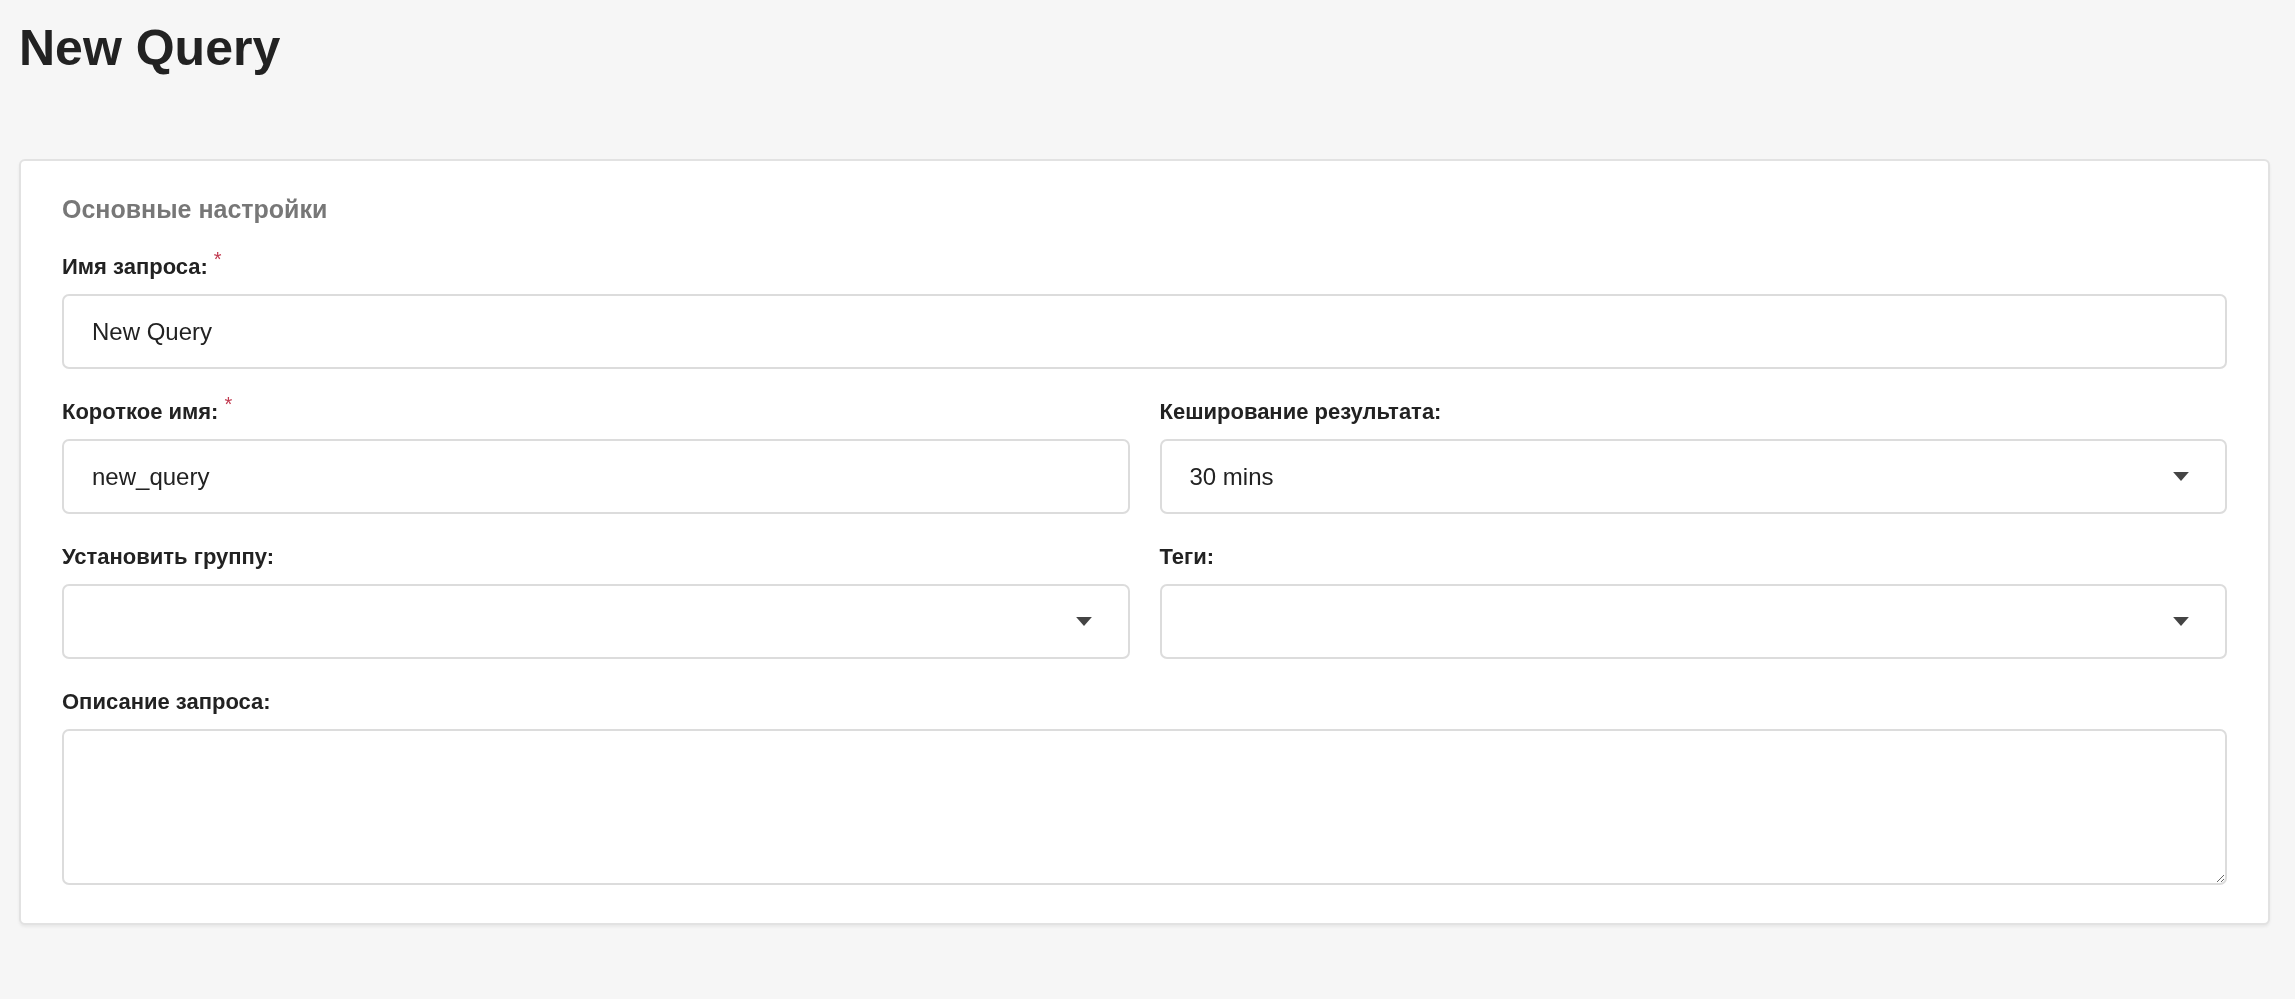  What do you see at coordinates (166, 702) in the screenshot?
I see `field-label: Описание запроса:` at bounding box center [166, 702].